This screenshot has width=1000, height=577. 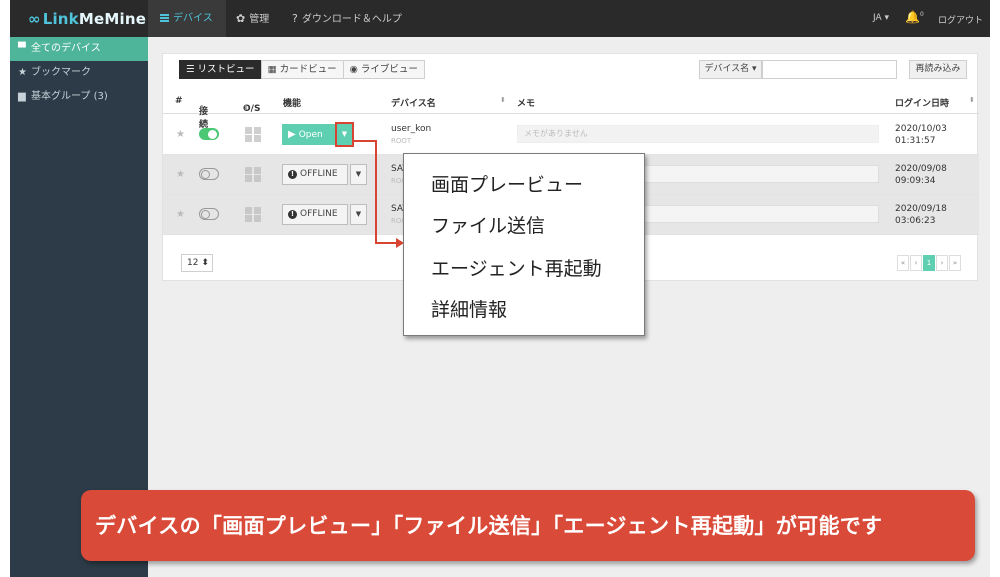 What do you see at coordinates (955, 263) in the screenshot?
I see `pagination-last: »` at bounding box center [955, 263].